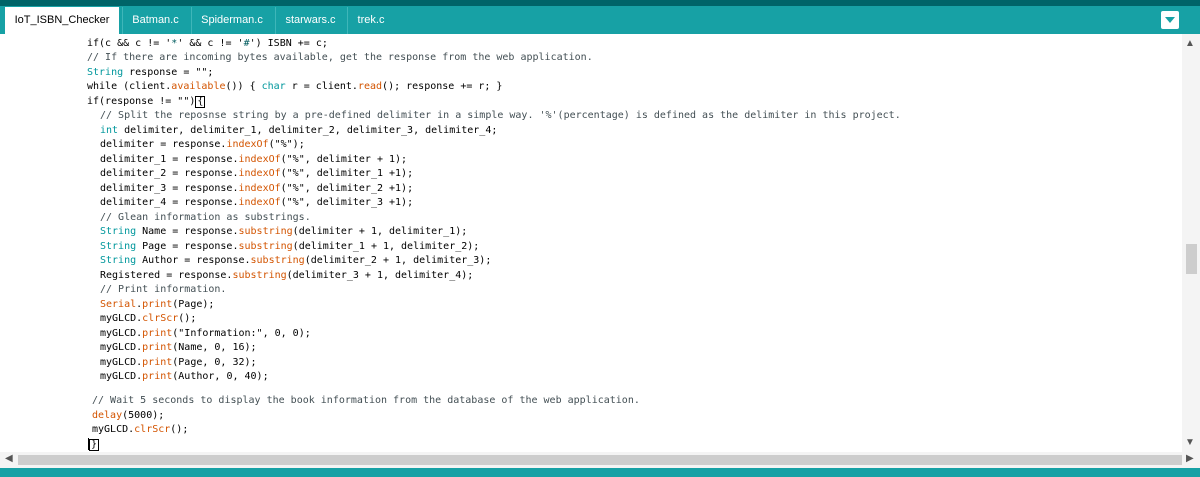 The image size is (1200, 477). What do you see at coordinates (163, 289) in the screenshot?
I see `code-line-18: // Print information.` at bounding box center [163, 289].